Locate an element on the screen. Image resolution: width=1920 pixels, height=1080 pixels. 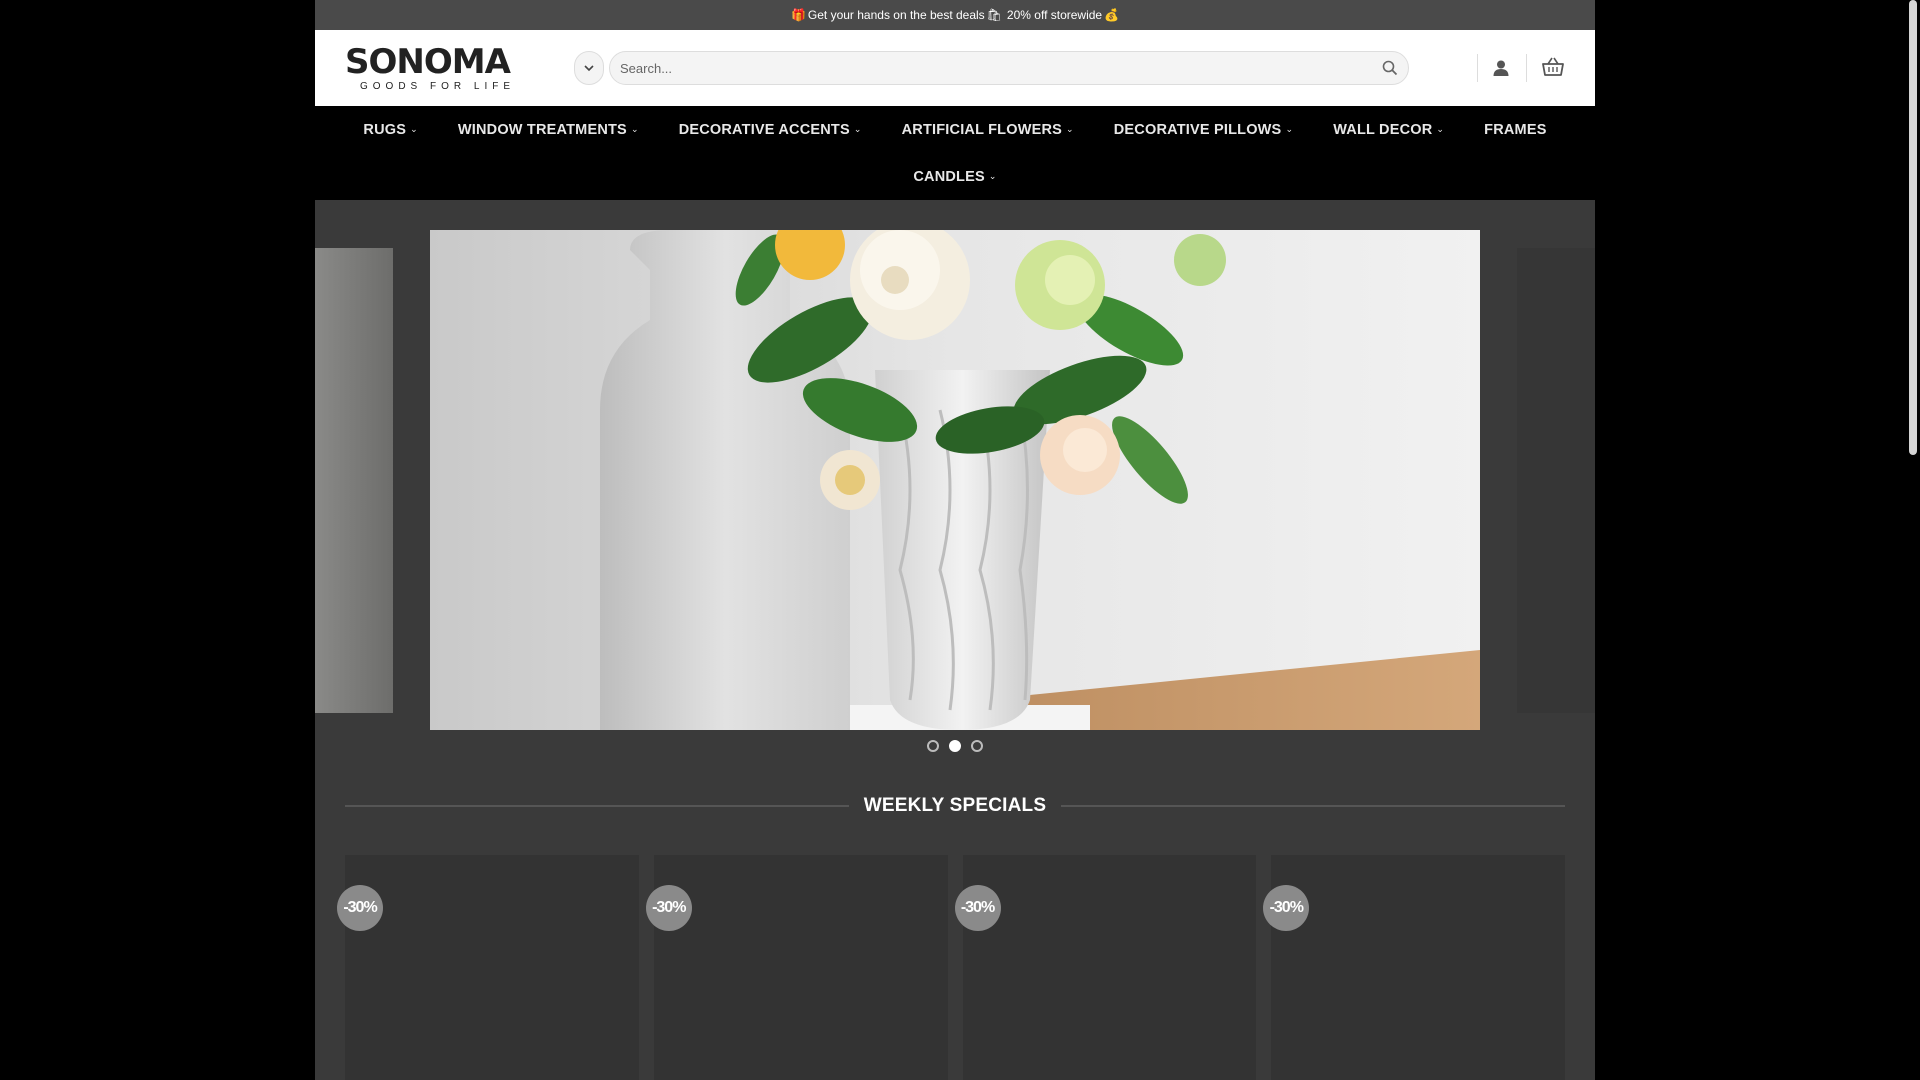
basket-icon is located at coordinates (1553, 66).